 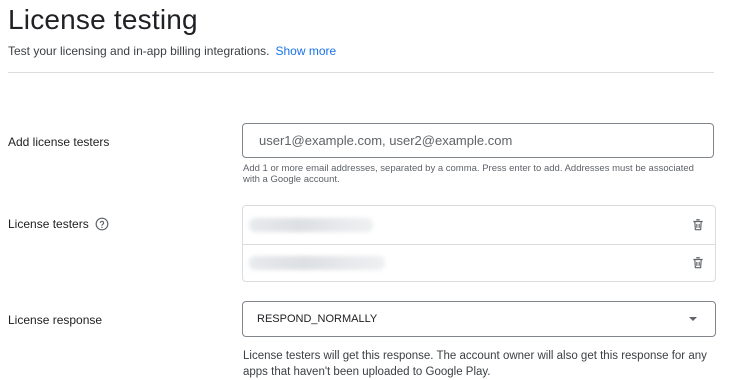 I want to click on license-response-value: RESPOND_NORMALLY, so click(x=317, y=319).